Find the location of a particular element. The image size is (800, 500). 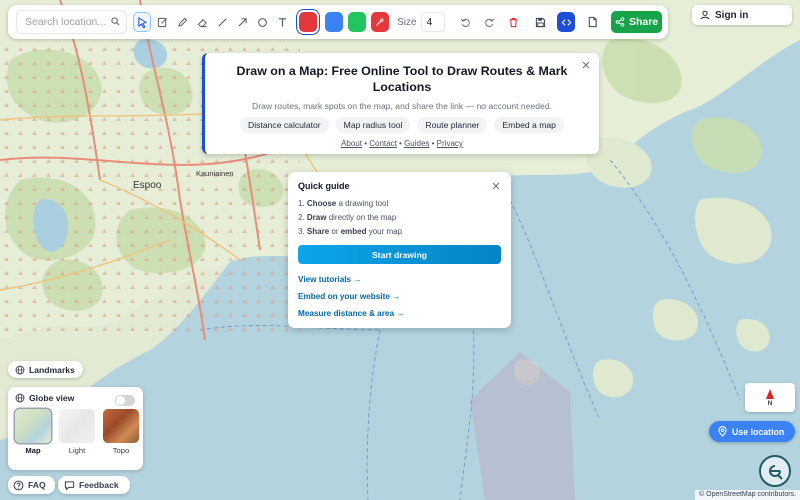

globe-view-toggle is located at coordinates (125, 400).